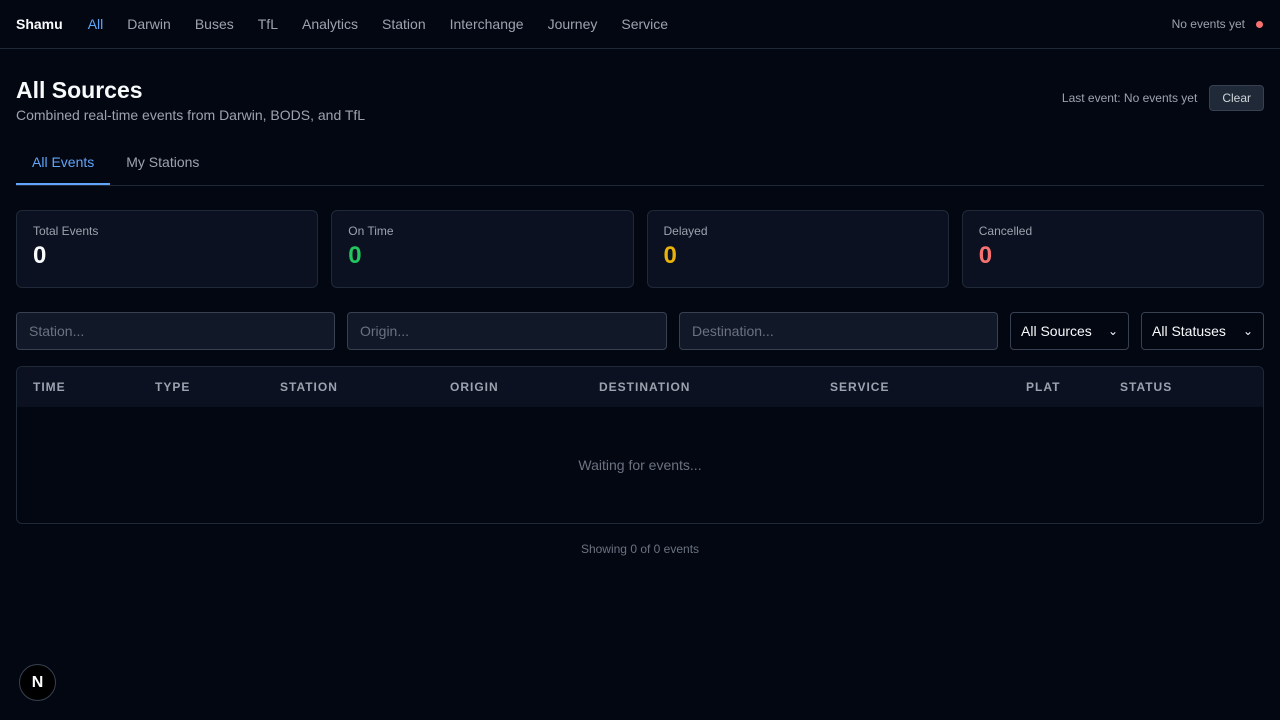  Describe the element at coordinates (149, 24) in the screenshot. I see `nav-link-darwin: Darwin` at that location.